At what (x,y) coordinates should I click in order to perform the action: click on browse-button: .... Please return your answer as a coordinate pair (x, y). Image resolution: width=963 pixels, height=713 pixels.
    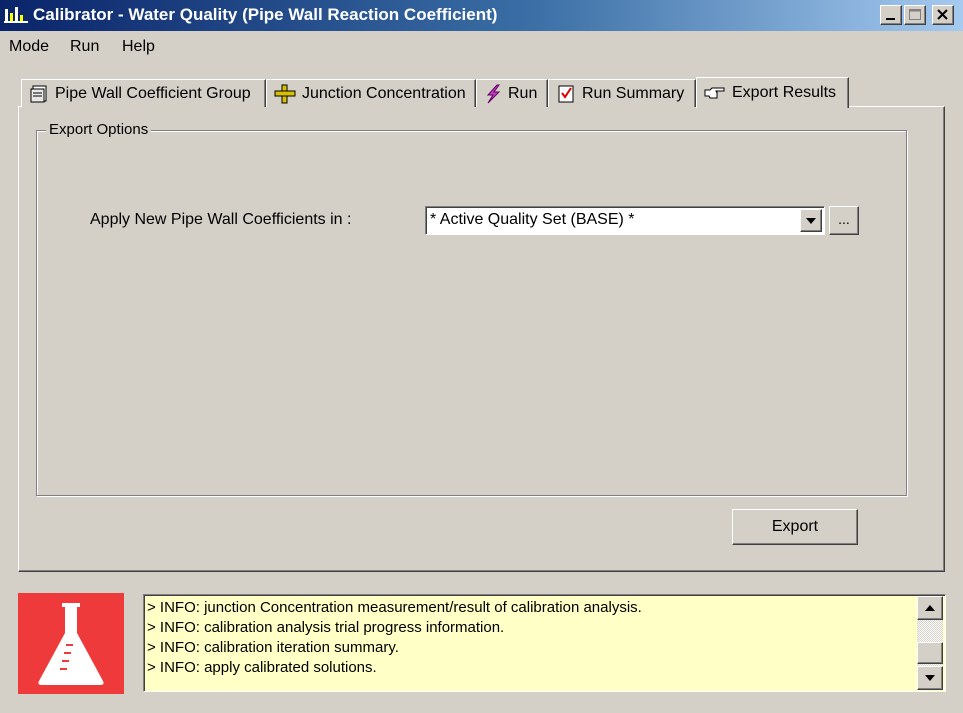
    Looking at the image, I should click on (844, 220).